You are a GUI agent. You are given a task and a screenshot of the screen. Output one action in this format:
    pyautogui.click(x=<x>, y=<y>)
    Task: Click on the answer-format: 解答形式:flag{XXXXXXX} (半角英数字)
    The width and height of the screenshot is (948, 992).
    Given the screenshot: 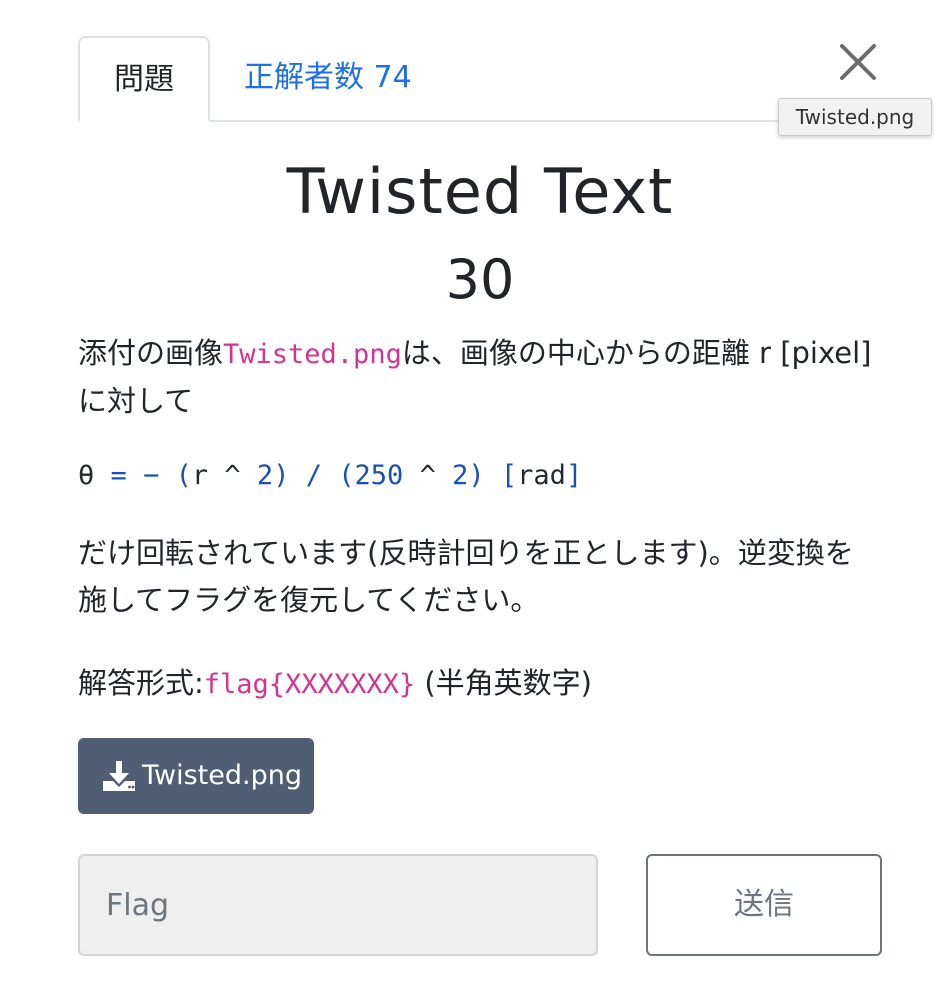 What is the action you would take?
    pyautogui.click(x=478, y=684)
    